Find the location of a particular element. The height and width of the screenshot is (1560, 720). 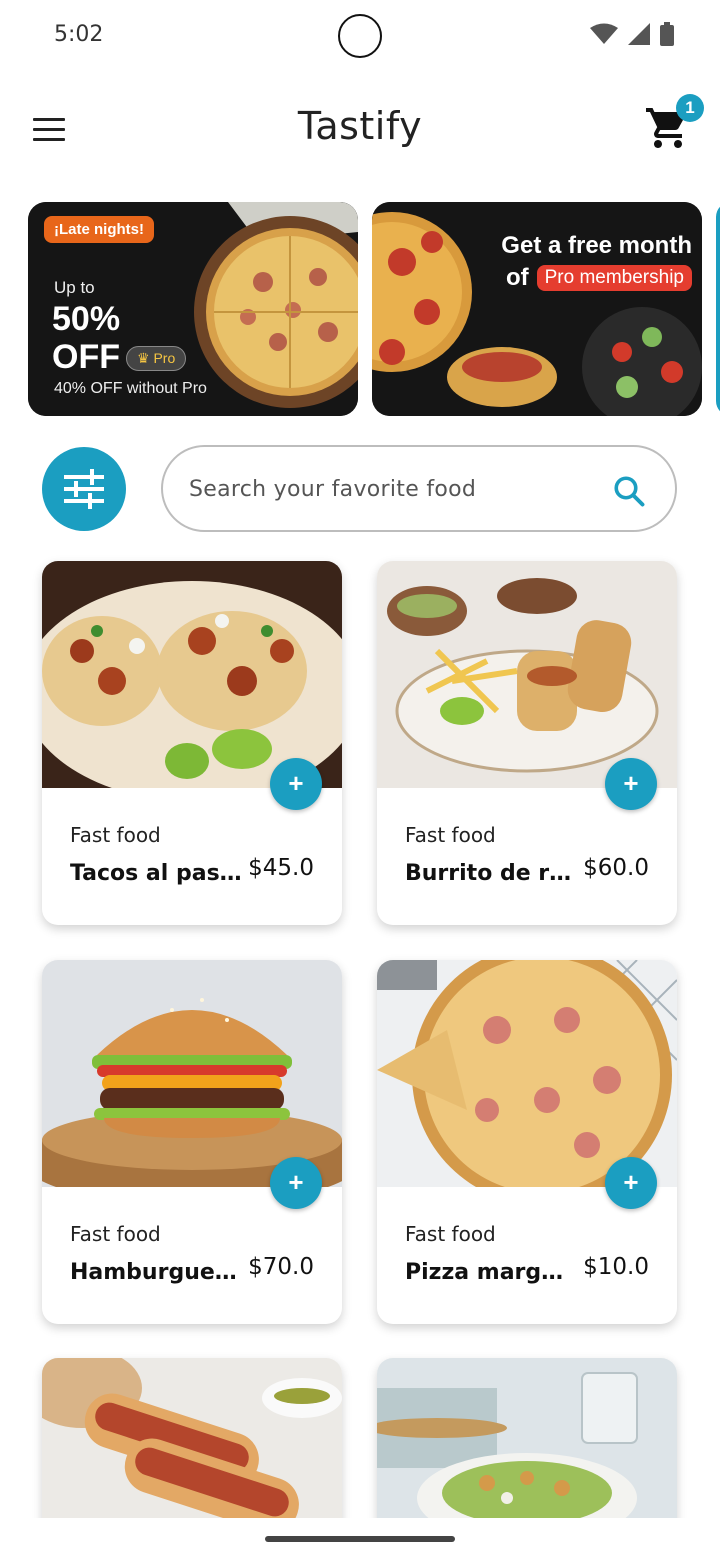

filter-sliders-icon is located at coordinates (84, 489).